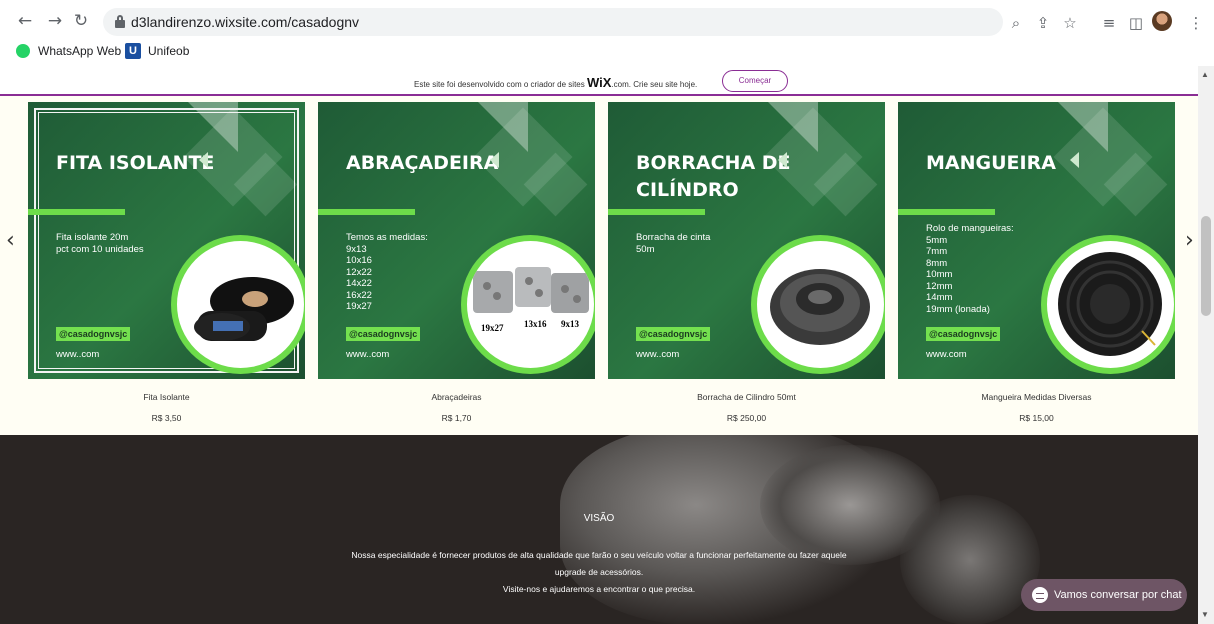  What do you see at coordinates (1205, 614) in the screenshot?
I see `scroll-down-icon: ▼` at bounding box center [1205, 614].